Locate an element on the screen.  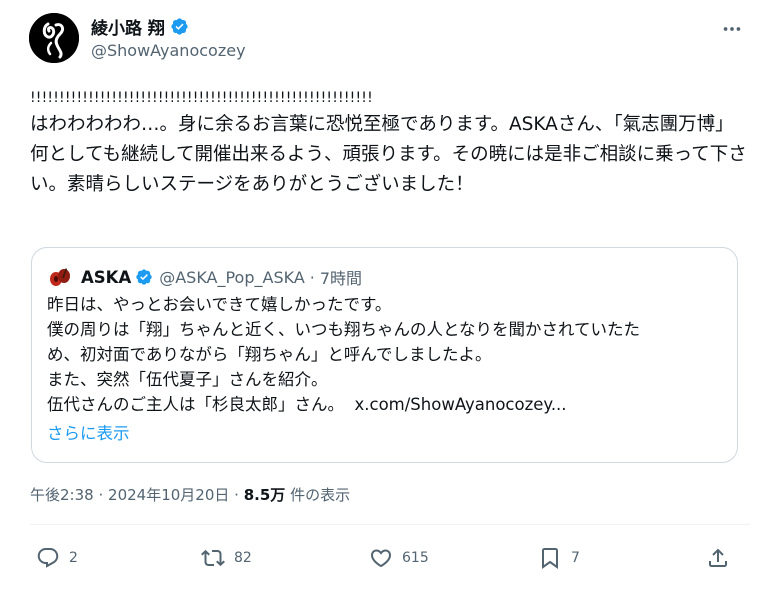
avatar is located at coordinates (54, 38).